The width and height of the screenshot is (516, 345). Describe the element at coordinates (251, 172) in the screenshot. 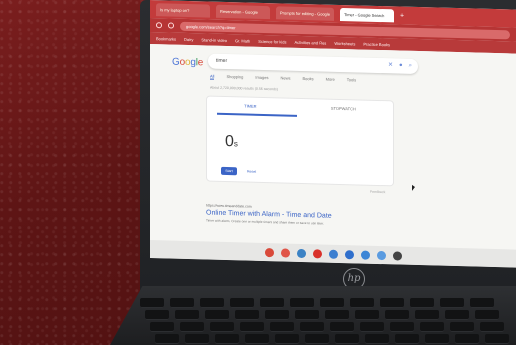

I see `reset-button: Reset` at that location.